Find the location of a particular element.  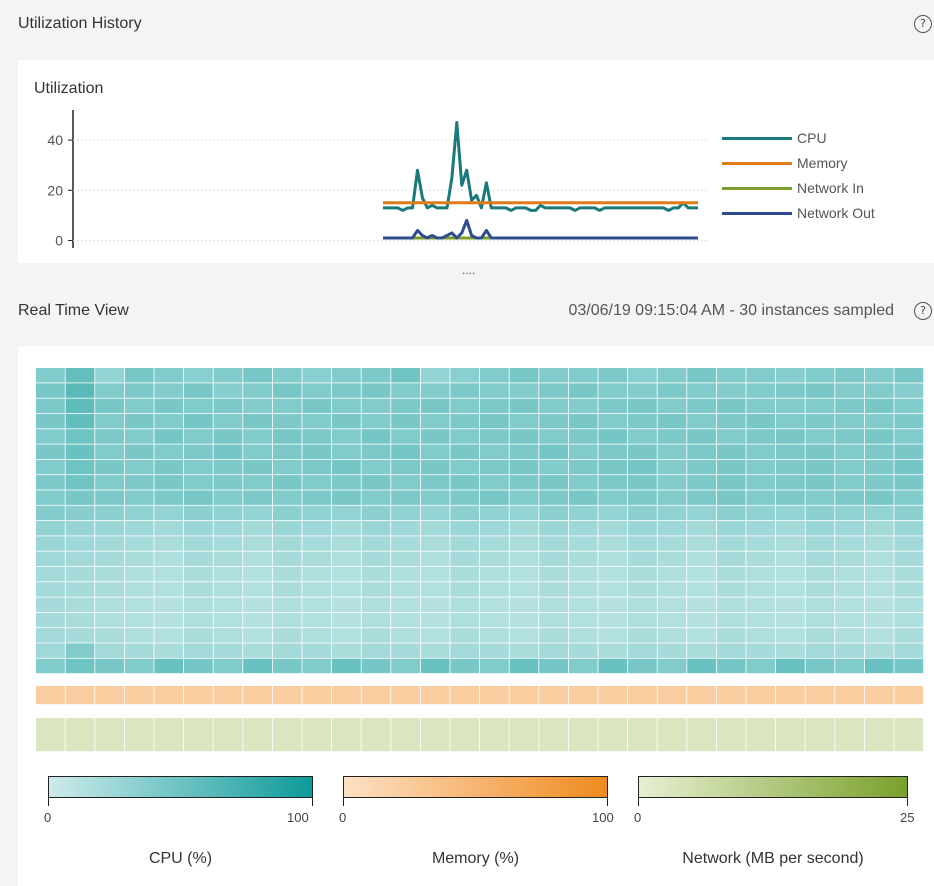

scale-max: 100 is located at coordinates (298, 817).